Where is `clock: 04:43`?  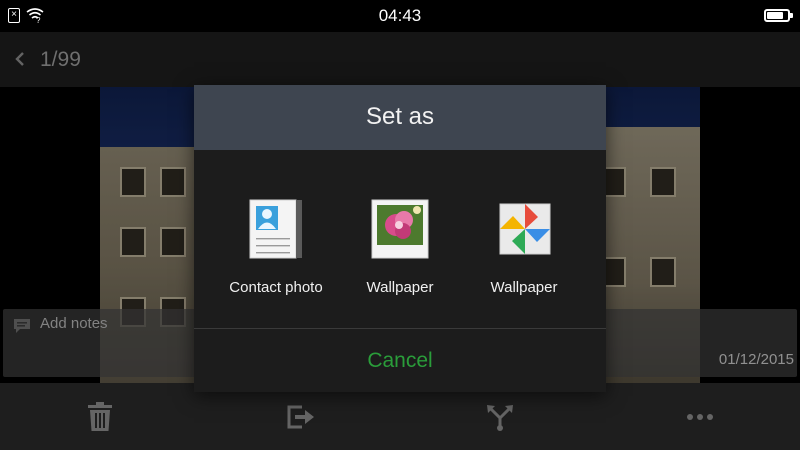 clock: 04:43 is located at coordinates (400, 15).